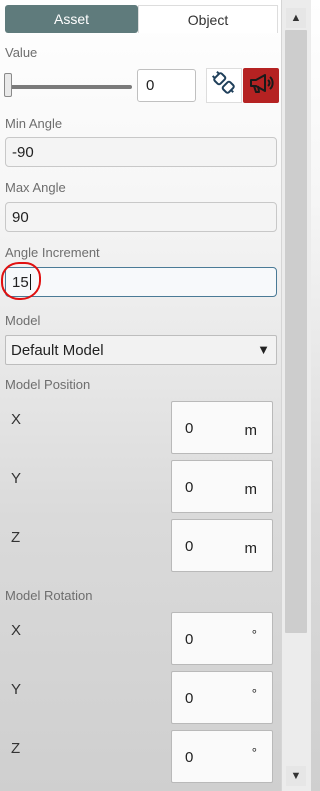 The width and height of the screenshot is (320, 791). I want to click on min-angle-input: -90, so click(141, 152).